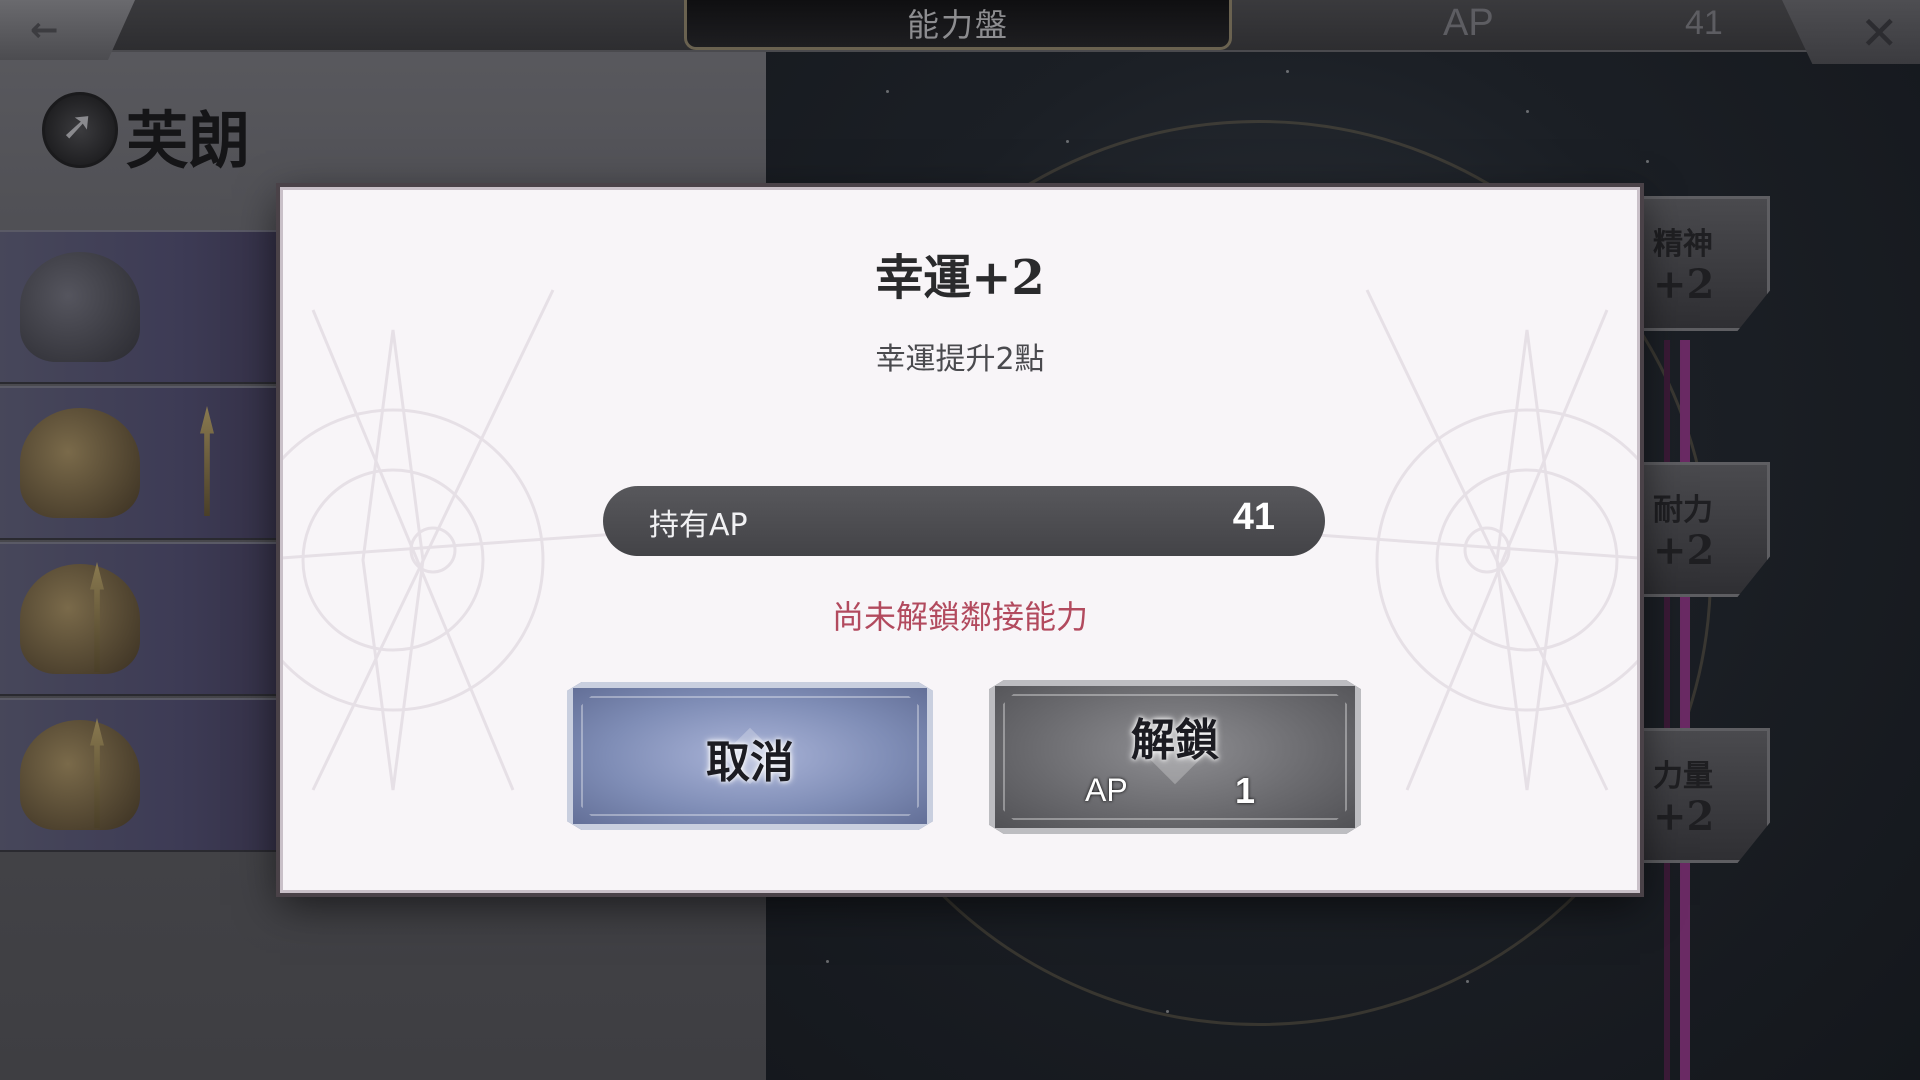 This screenshot has height=1080, width=1920. Describe the element at coordinates (1106, 790) in the screenshot. I see `unlock-cost-label: AP` at that location.